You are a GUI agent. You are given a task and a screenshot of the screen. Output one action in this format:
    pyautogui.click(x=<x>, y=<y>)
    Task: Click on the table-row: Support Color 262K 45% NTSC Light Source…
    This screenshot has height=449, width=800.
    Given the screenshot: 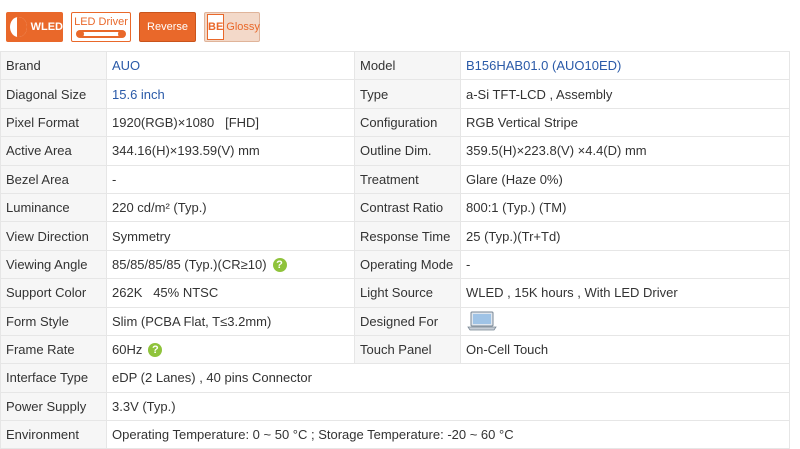 What is the action you would take?
    pyautogui.click(x=395, y=293)
    